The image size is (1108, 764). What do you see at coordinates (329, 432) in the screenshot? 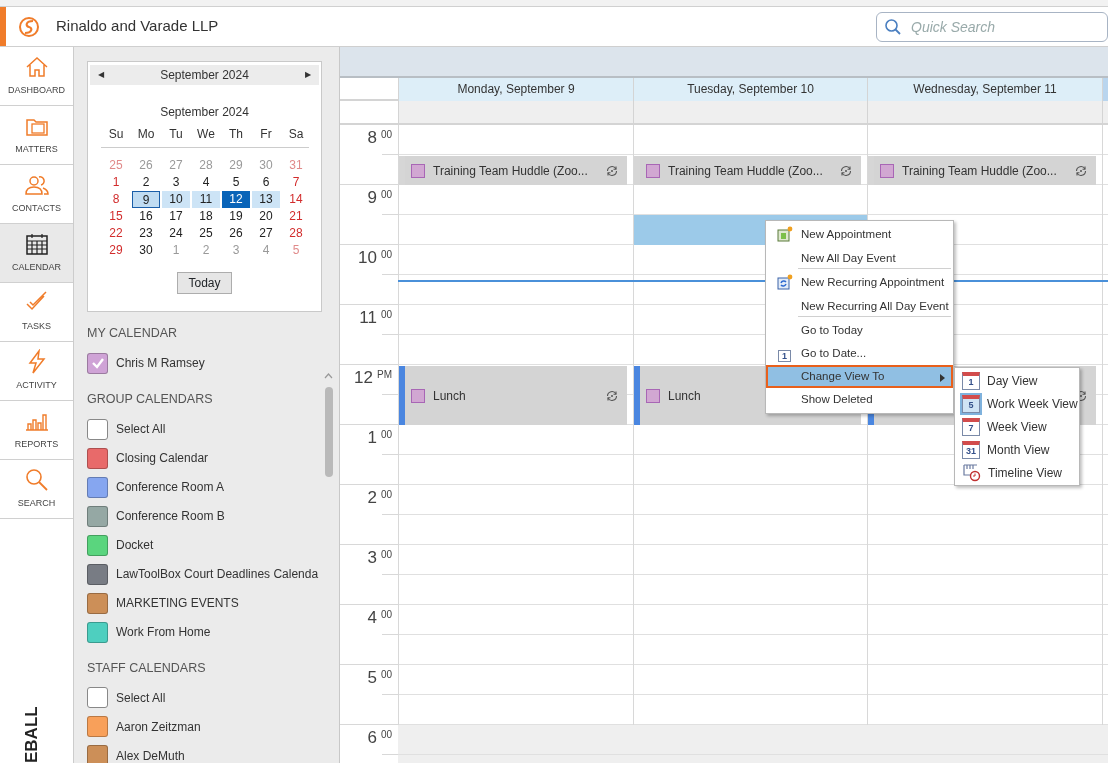
I see `scrollbar-thumb` at bounding box center [329, 432].